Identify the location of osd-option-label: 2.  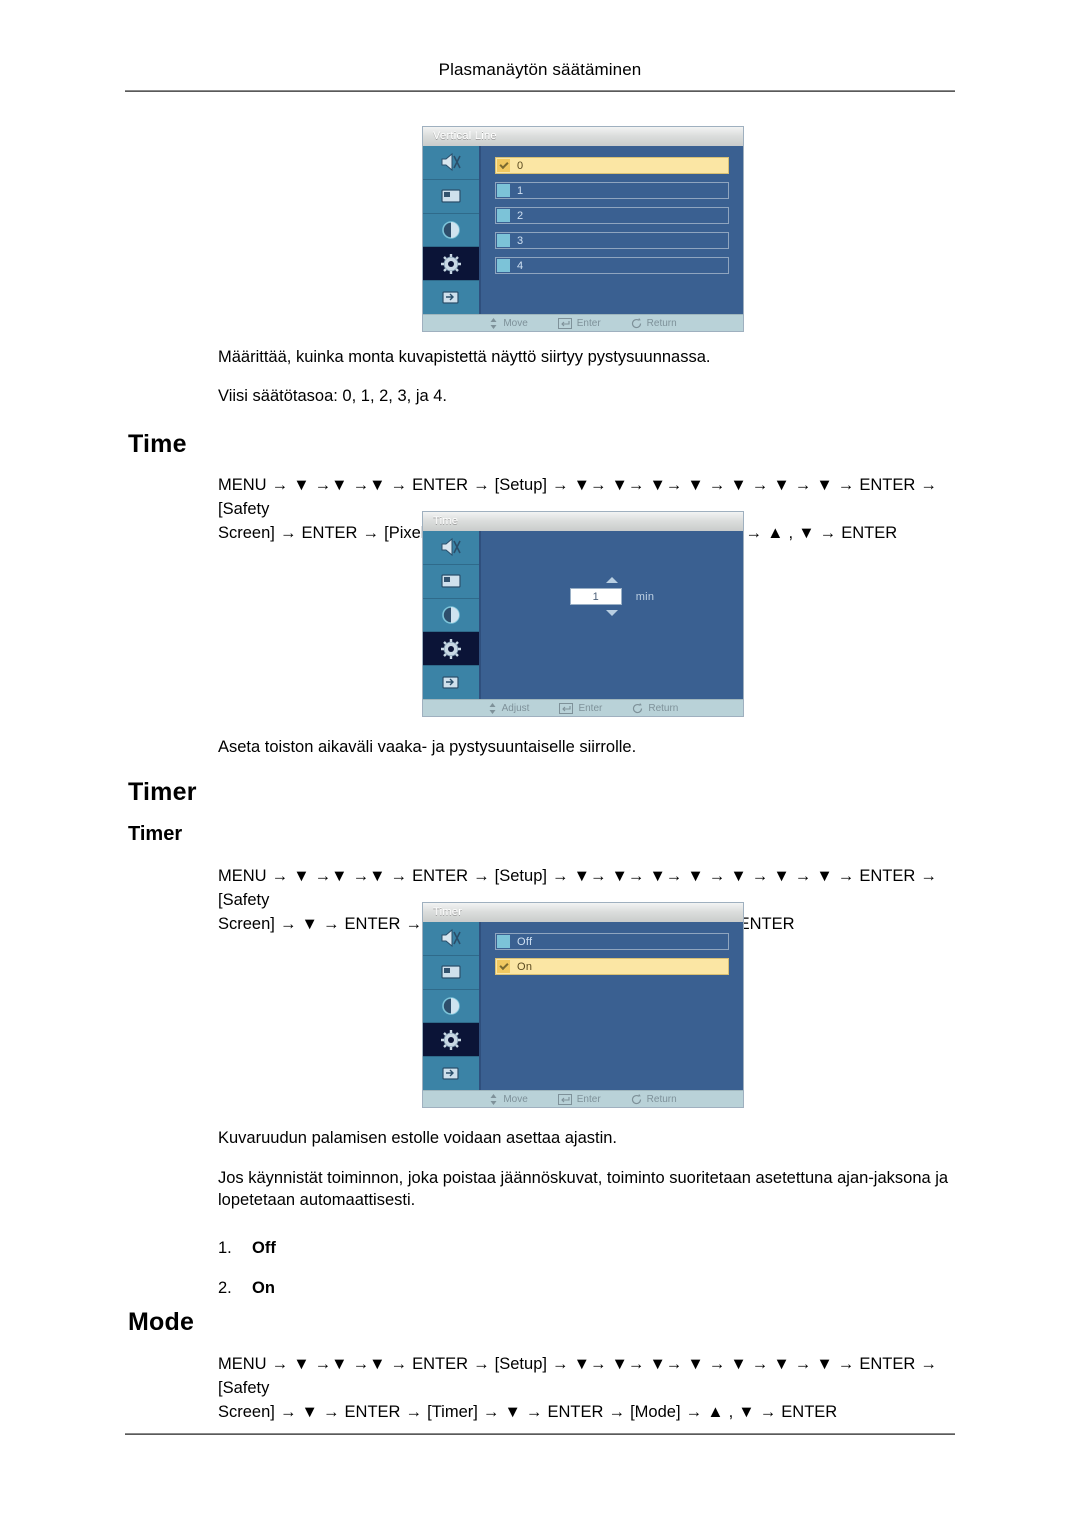
(520, 215).